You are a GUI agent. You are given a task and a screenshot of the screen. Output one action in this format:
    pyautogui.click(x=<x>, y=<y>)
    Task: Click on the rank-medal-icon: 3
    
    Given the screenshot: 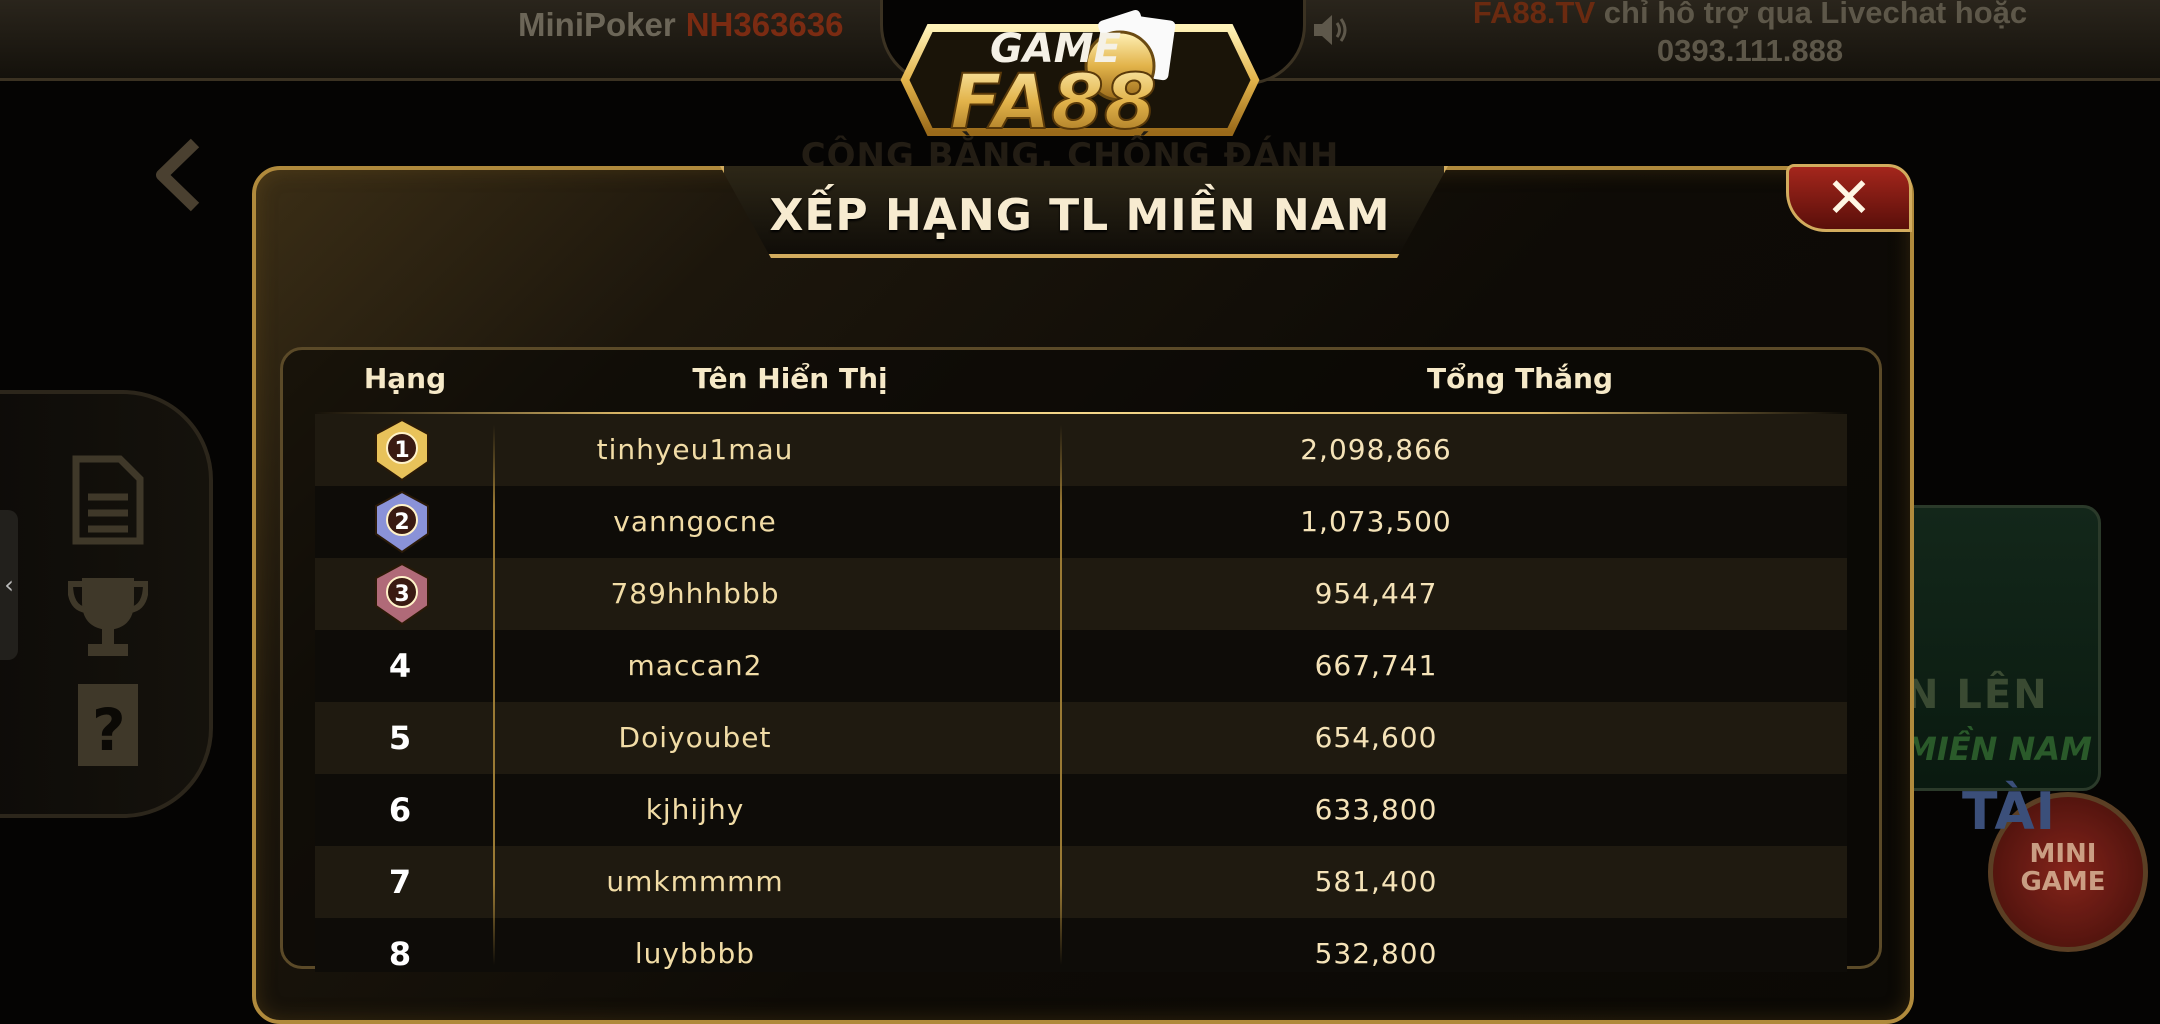 What is the action you would take?
    pyautogui.click(x=402, y=594)
    